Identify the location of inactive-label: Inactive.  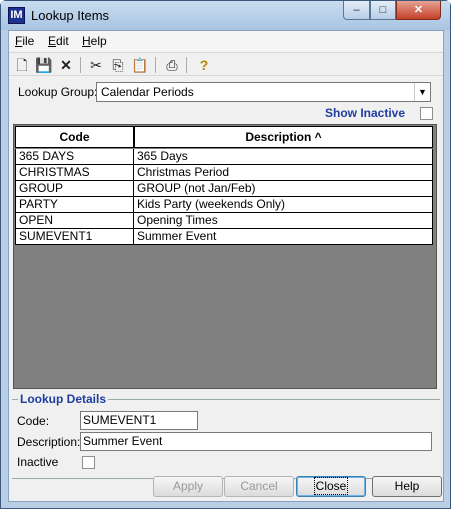
(38, 462).